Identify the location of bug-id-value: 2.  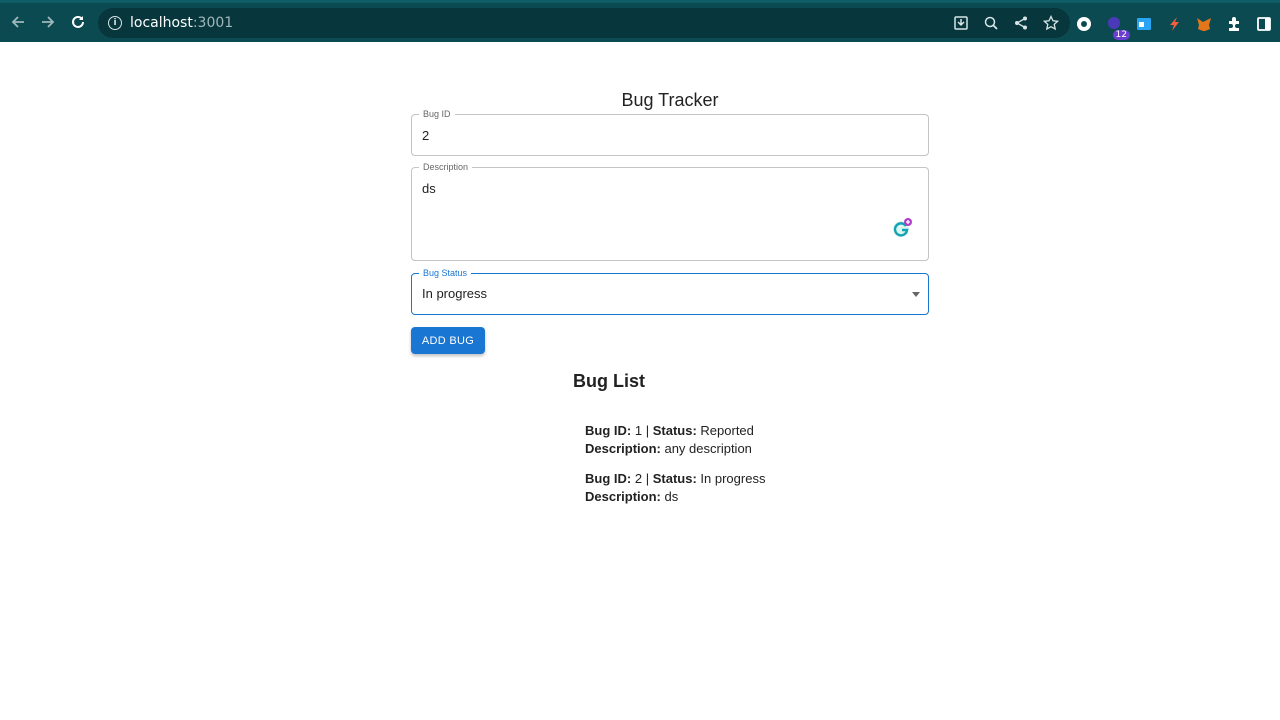
(425, 135).